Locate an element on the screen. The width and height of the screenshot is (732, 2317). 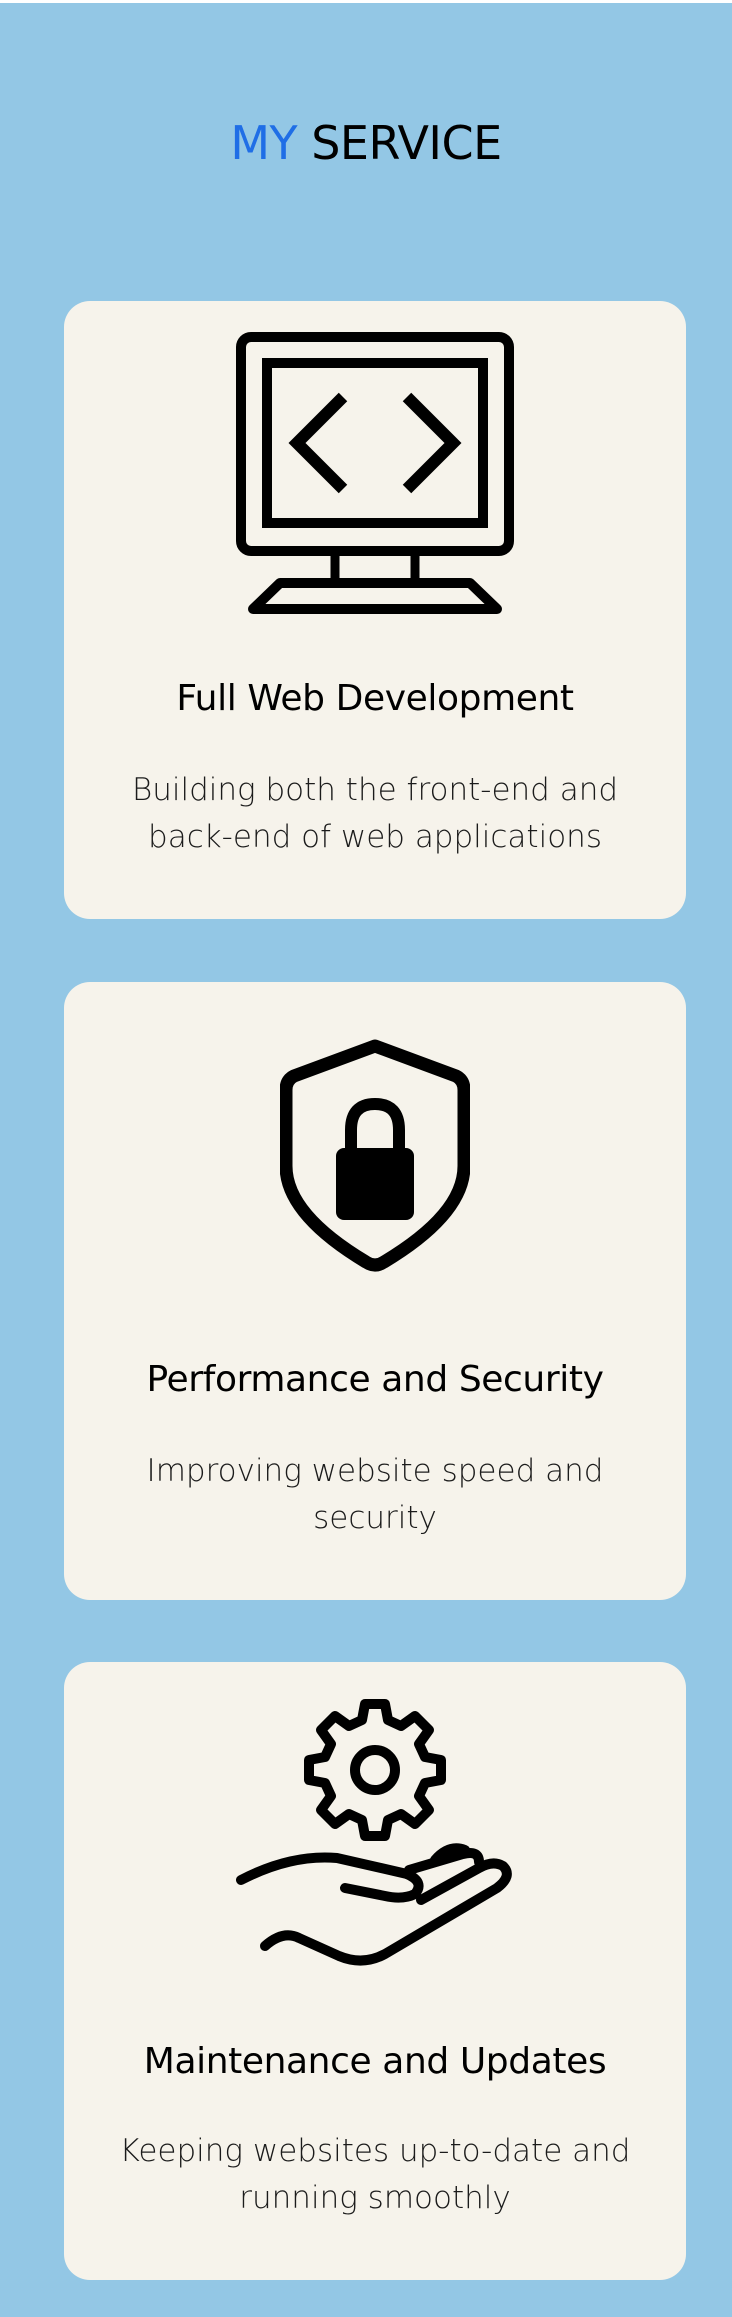
service-title: Performance and Security is located at coordinates (375, 1379).